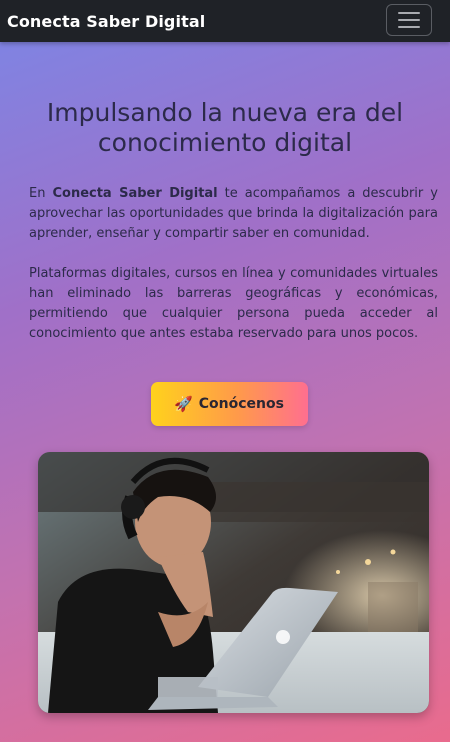 This screenshot has height=742, width=450. What do you see at coordinates (225, 21) in the screenshot?
I see `navbar: Conecta Saber Digital` at bounding box center [225, 21].